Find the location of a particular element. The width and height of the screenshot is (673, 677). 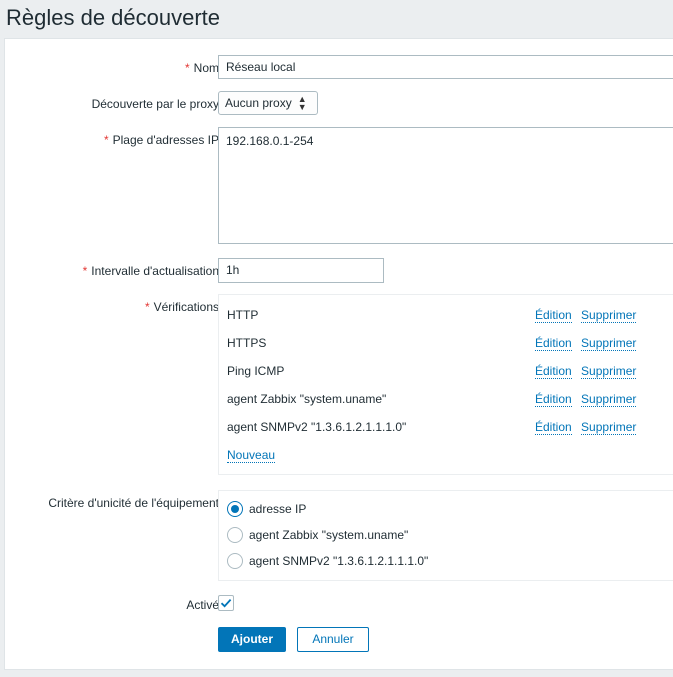

checkmark-icon is located at coordinates (226, 603).